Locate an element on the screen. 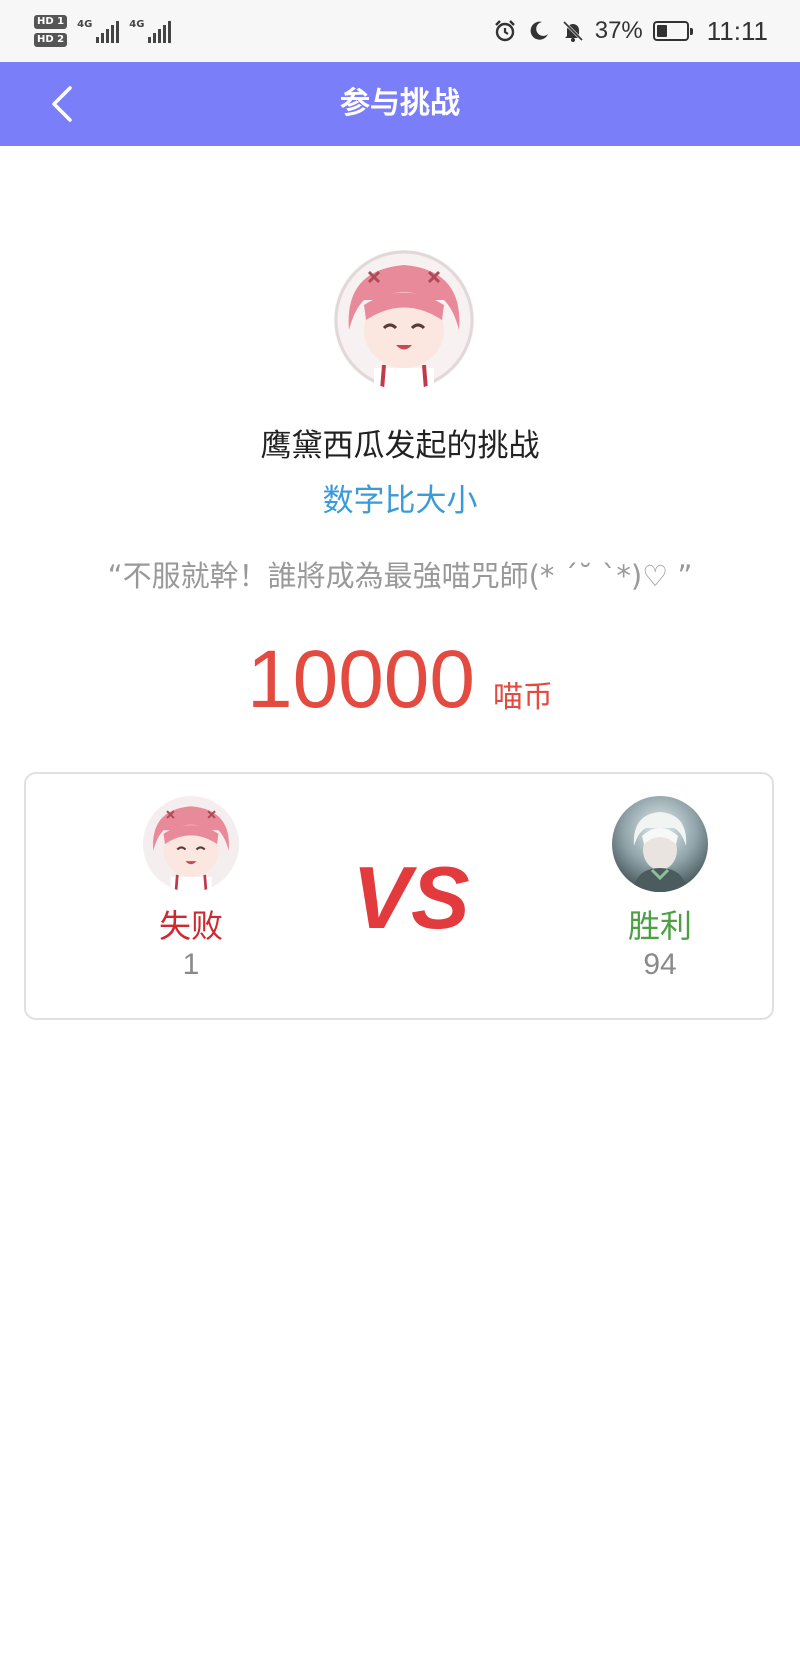 This screenshot has width=800, height=1662. sim1-badge: HD 1 is located at coordinates (51, 22).